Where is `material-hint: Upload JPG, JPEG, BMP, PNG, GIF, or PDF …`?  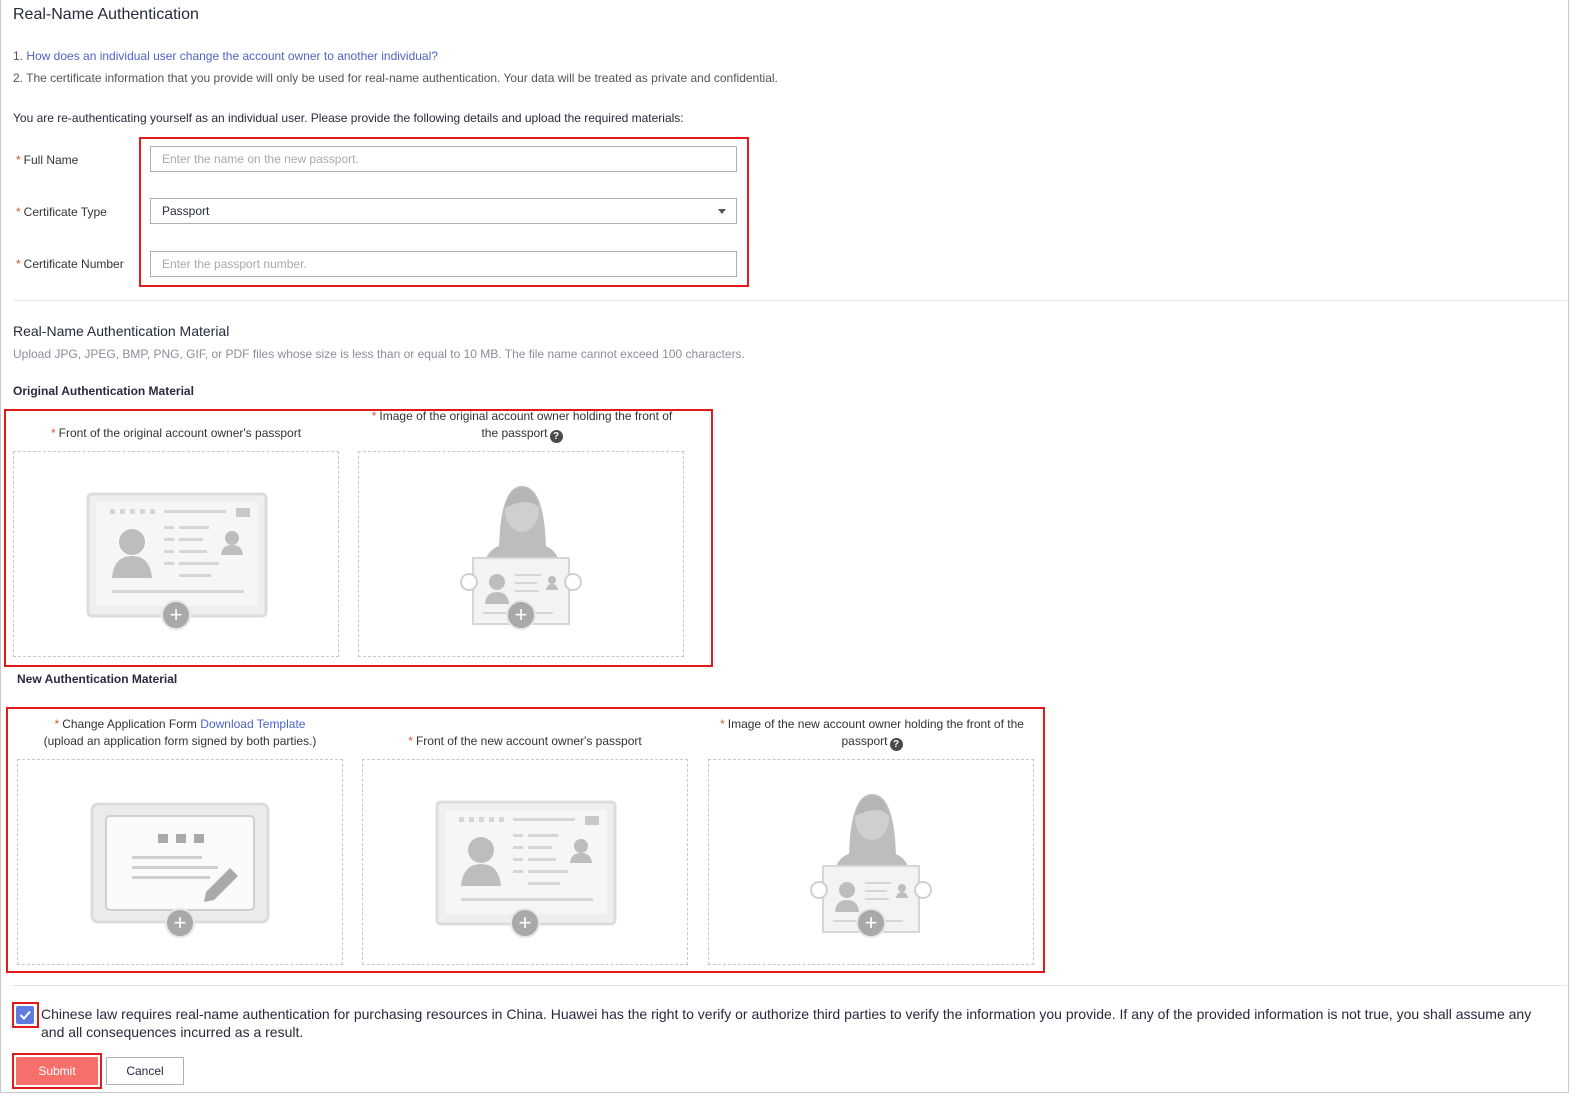
material-hint: Upload JPG, JPEG, BMP, PNG, GIF, or PDF … is located at coordinates (379, 354).